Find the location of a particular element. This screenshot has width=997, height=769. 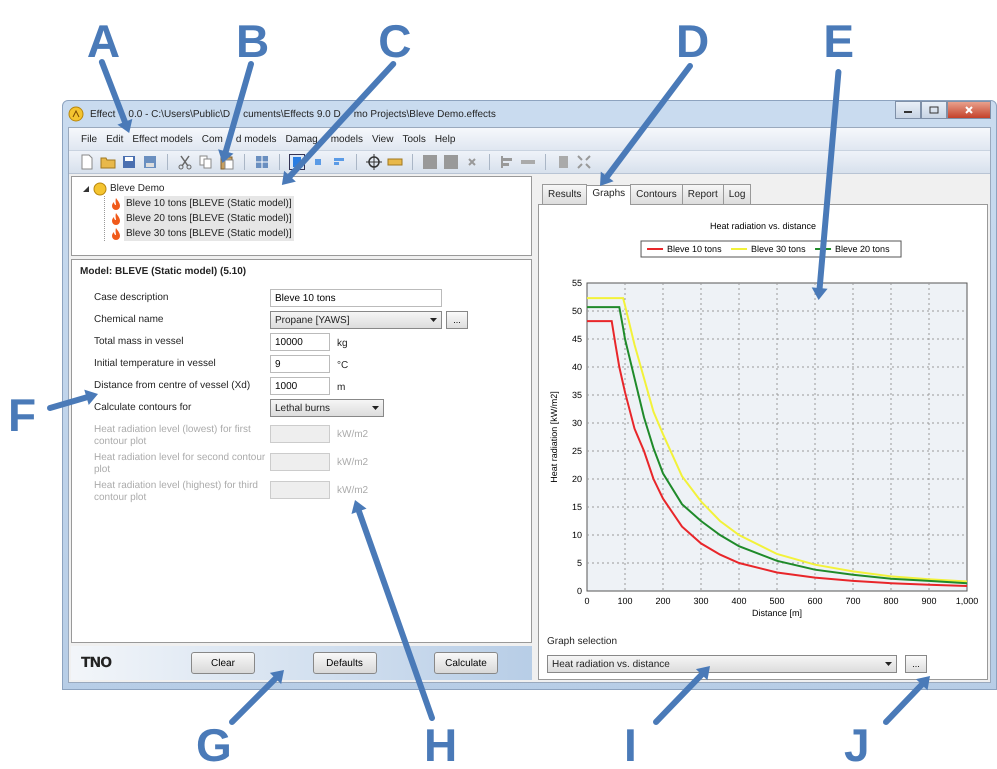

minimize-button is located at coordinates (908, 110).